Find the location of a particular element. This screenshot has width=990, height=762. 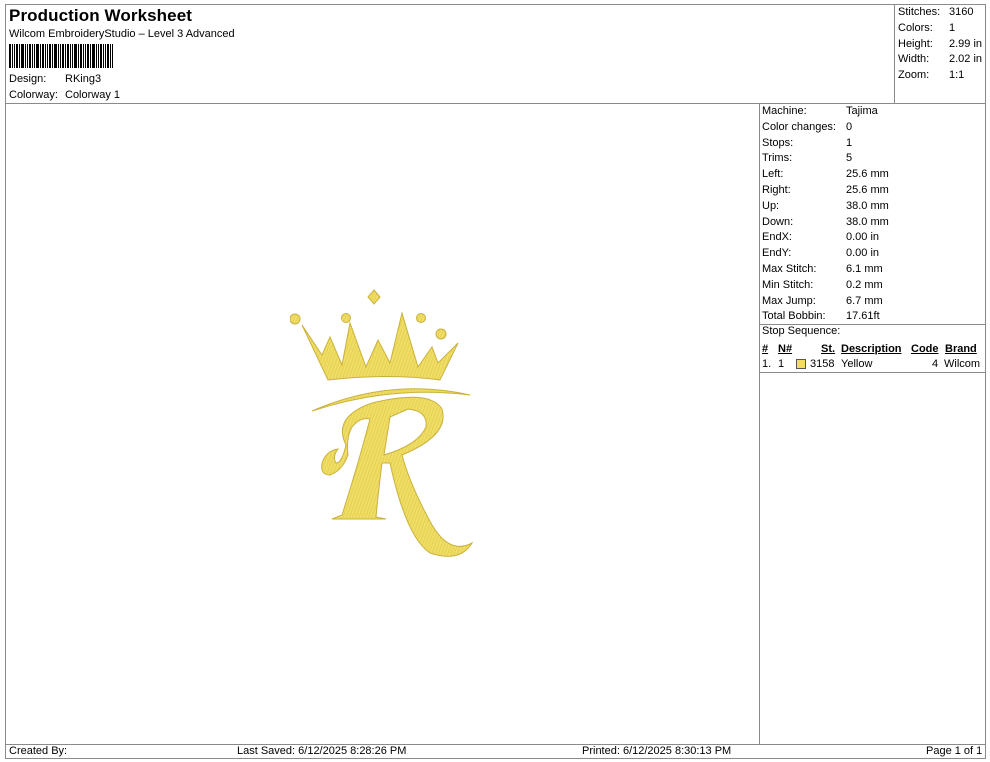

stitches-row: Stitches: 3160 is located at coordinates (940, 13).